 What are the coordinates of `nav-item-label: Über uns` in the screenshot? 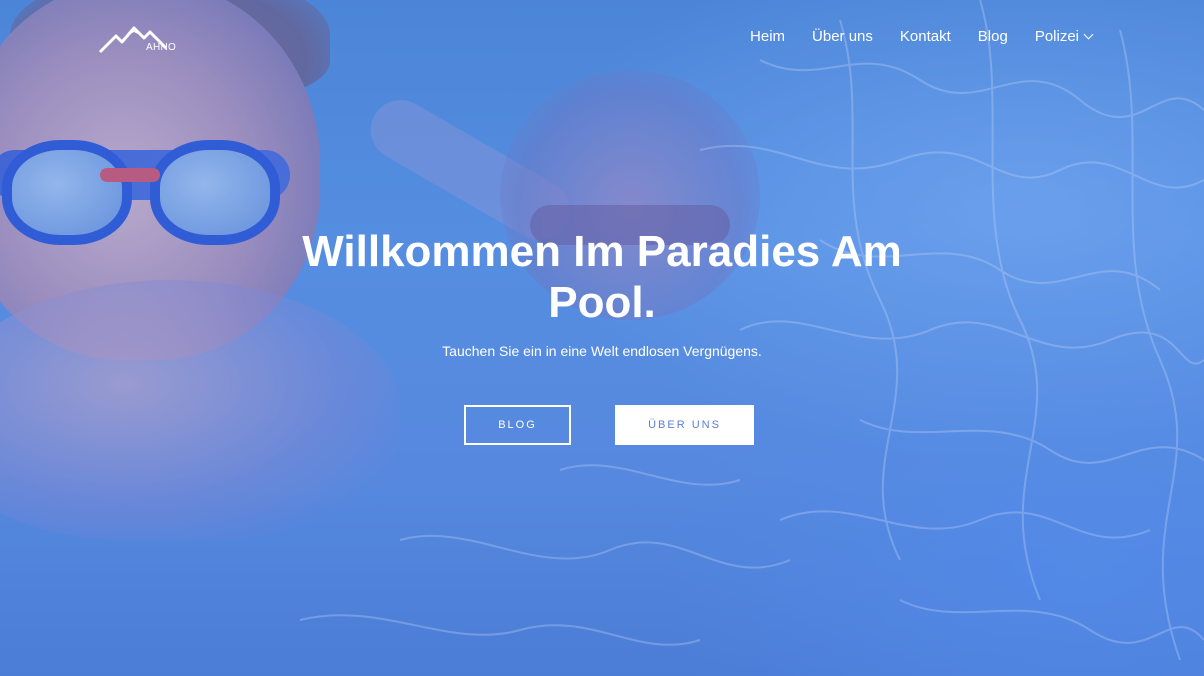 It's located at (842, 36).